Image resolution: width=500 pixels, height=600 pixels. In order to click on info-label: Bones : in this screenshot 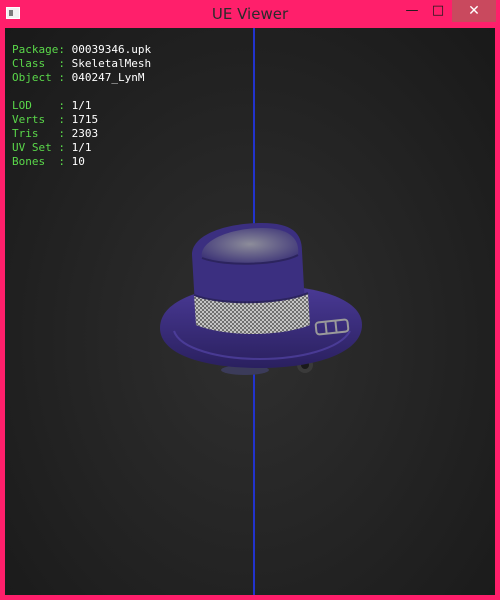, I will do `click(38, 161)`.